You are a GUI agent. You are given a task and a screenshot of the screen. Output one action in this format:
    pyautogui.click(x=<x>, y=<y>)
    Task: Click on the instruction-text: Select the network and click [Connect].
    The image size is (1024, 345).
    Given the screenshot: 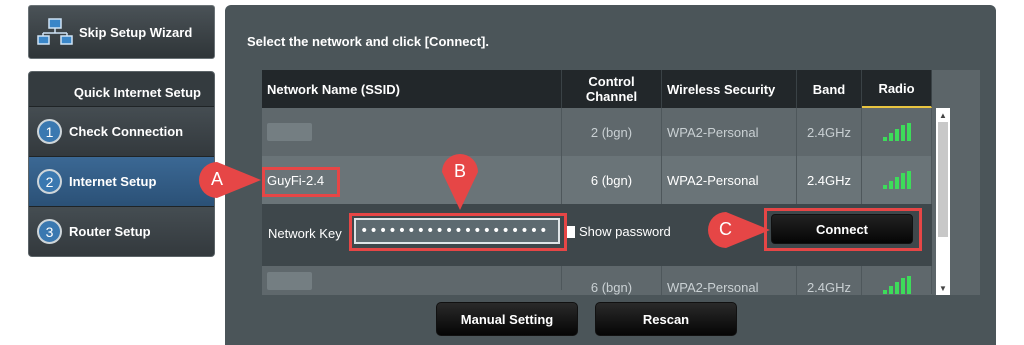 What is the action you would take?
    pyautogui.click(x=368, y=41)
    